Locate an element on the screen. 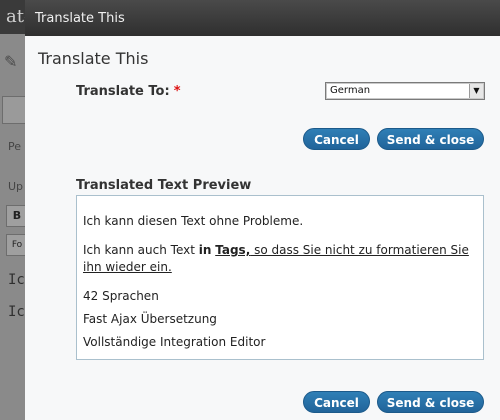  dialog-heading: Translate This is located at coordinates (93, 58).